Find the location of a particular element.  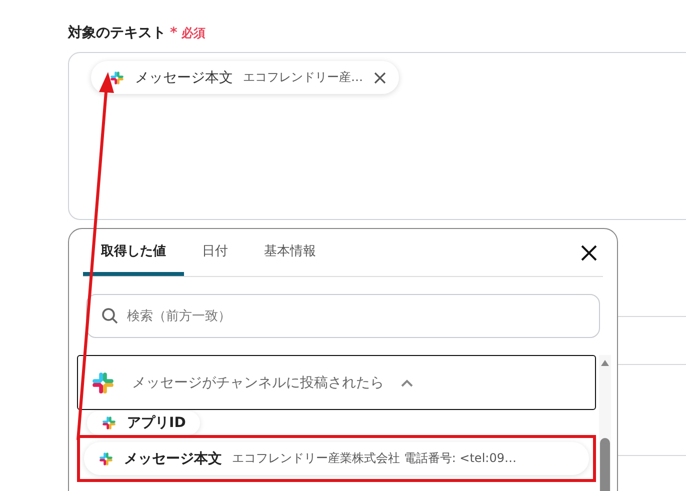

item-name: アプリID is located at coordinates (156, 423).